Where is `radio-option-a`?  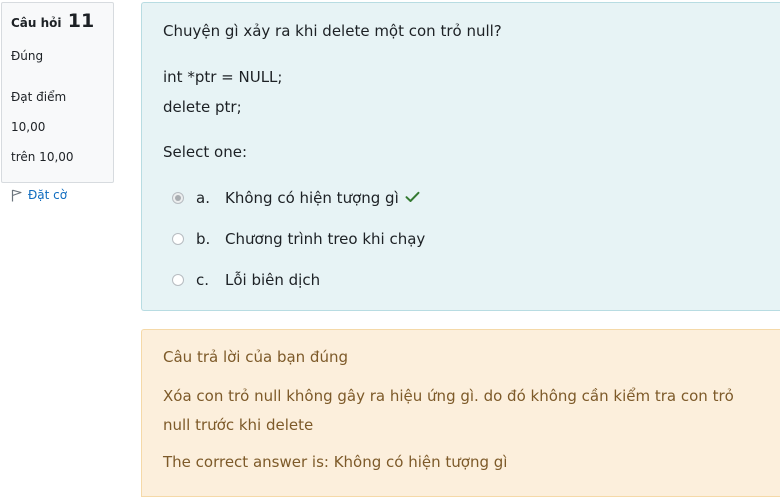
radio-option-a is located at coordinates (178, 197).